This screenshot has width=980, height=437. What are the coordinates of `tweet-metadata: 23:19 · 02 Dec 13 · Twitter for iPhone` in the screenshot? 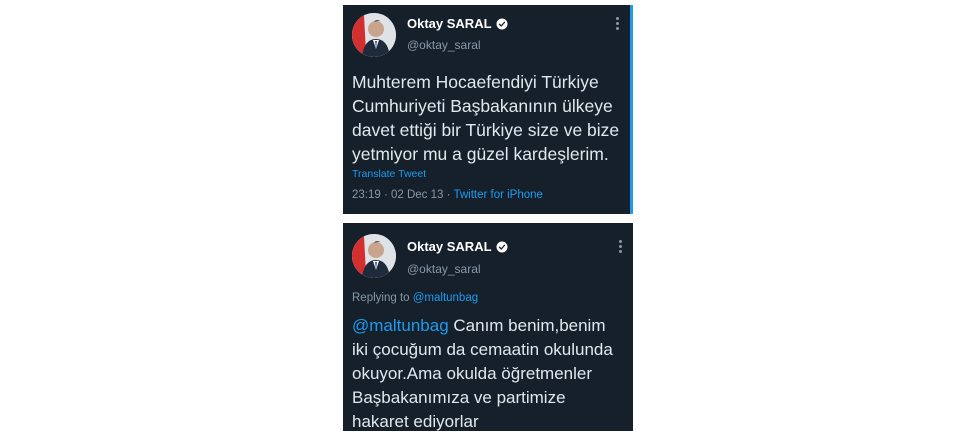 It's located at (447, 195).